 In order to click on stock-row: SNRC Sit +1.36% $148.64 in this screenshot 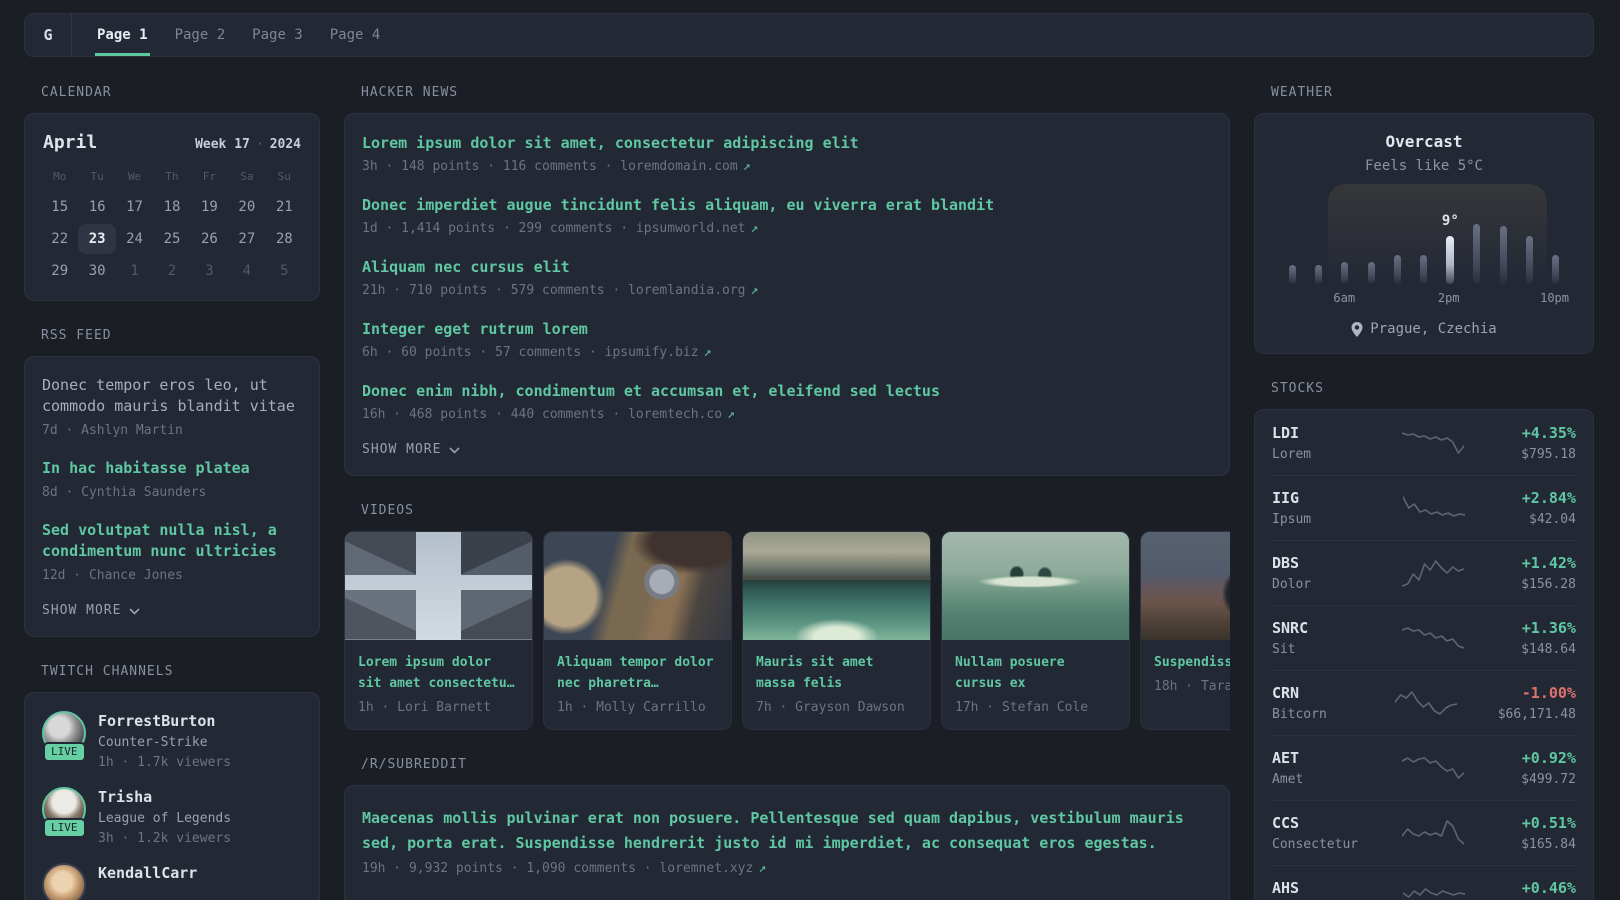, I will do `click(1424, 637)`.